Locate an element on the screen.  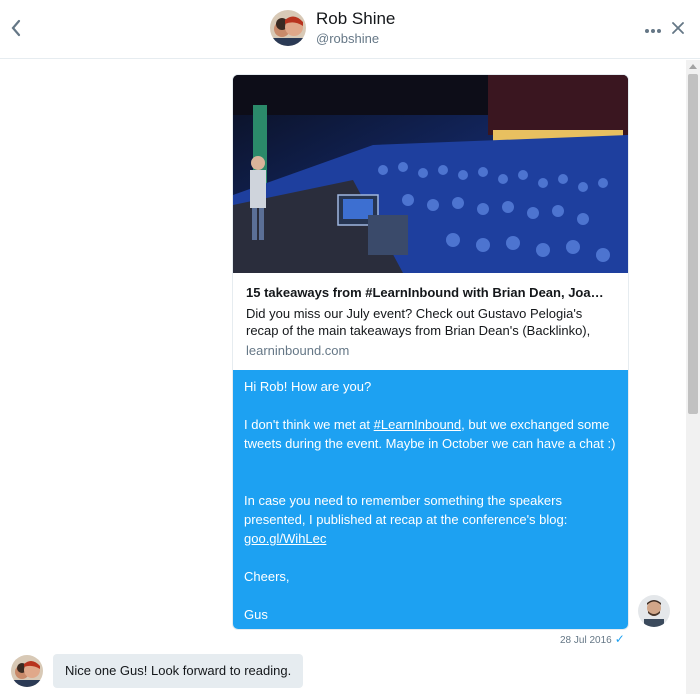
close-icon is located at coordinates (678, 28).